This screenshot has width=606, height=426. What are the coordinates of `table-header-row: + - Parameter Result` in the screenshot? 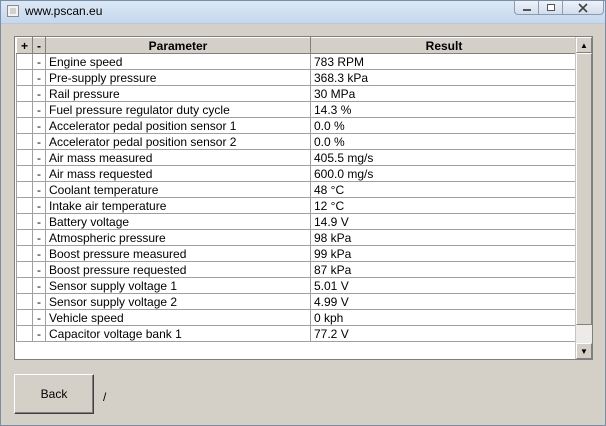 It's located at (297, 45).